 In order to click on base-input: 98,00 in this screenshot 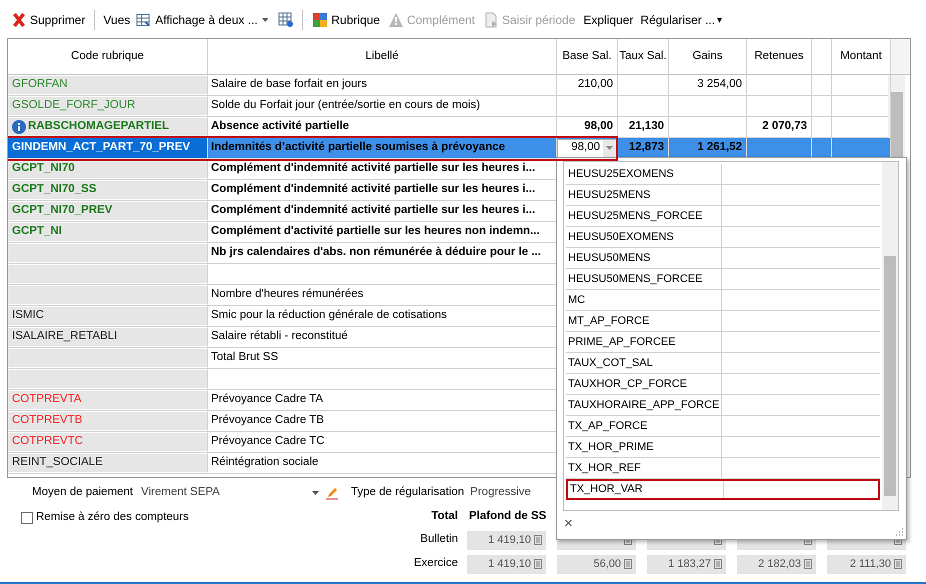, I will do `click(587, 148)`.